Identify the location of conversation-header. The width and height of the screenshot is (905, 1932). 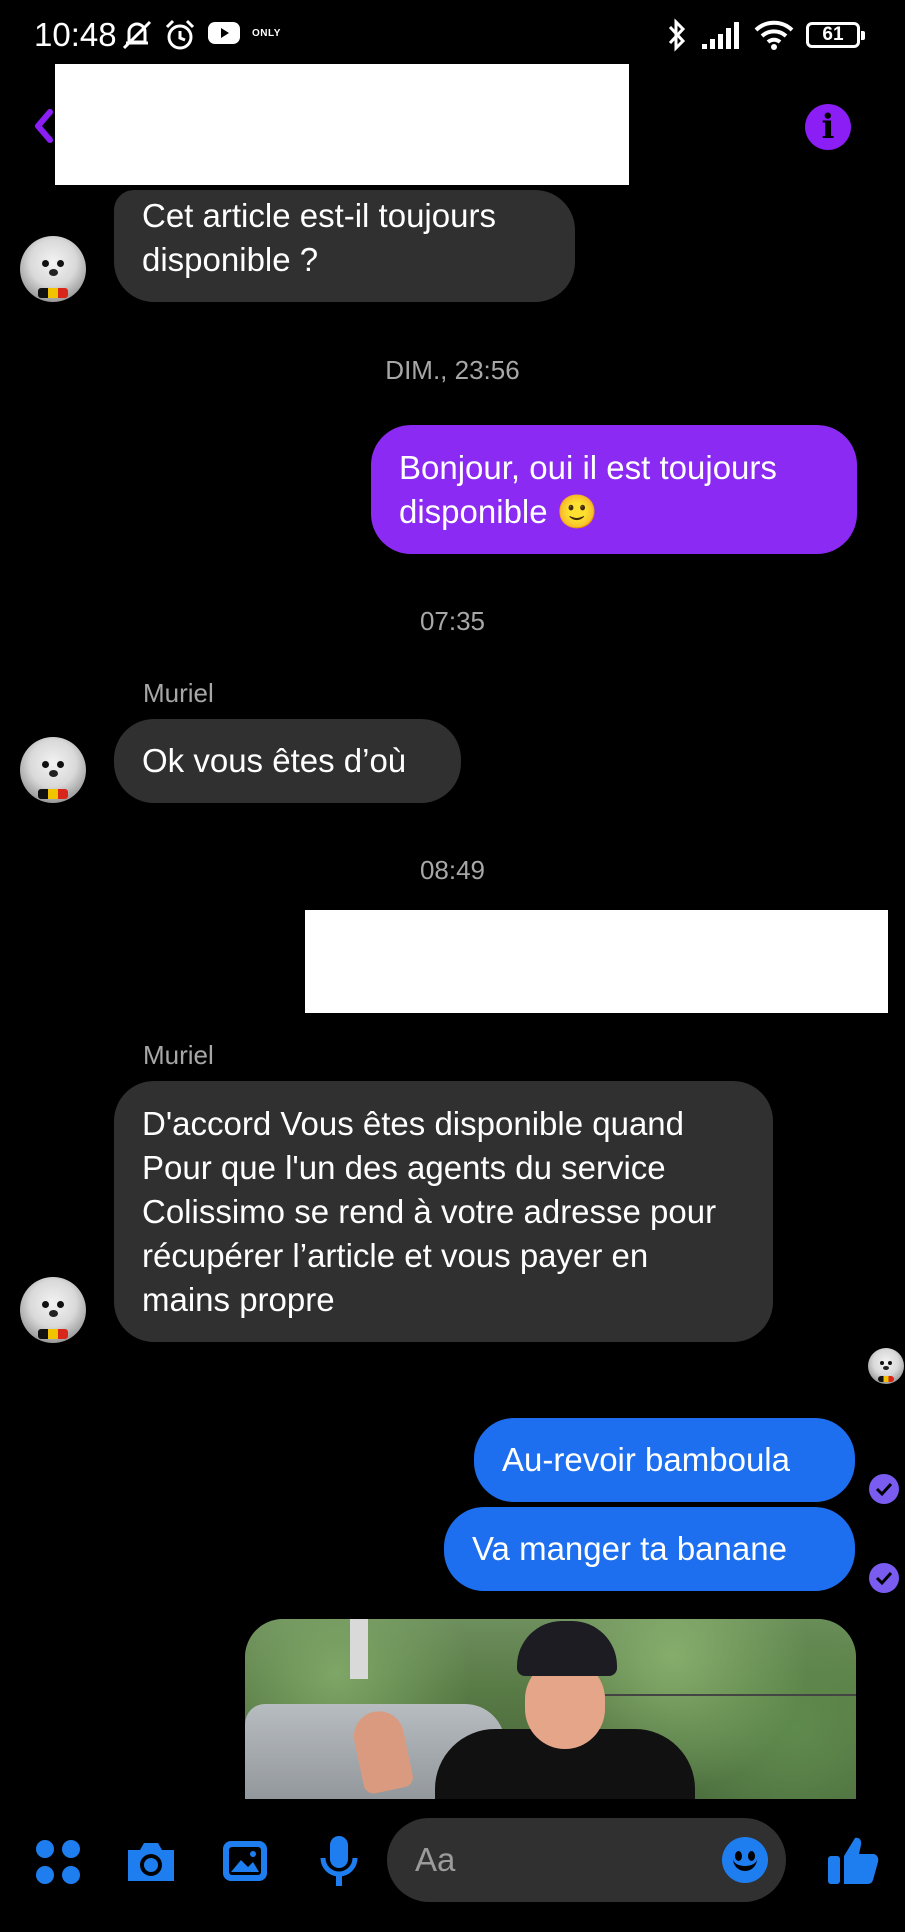
(452, 127).